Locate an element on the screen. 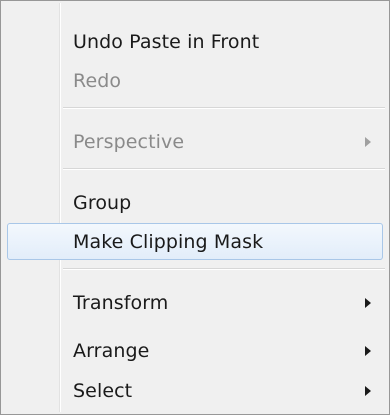 The width and height of the screenshot is (392, 417). menu-item-make-clipping-mask: Make Clipping Mask is located at coordinates (195, 241).